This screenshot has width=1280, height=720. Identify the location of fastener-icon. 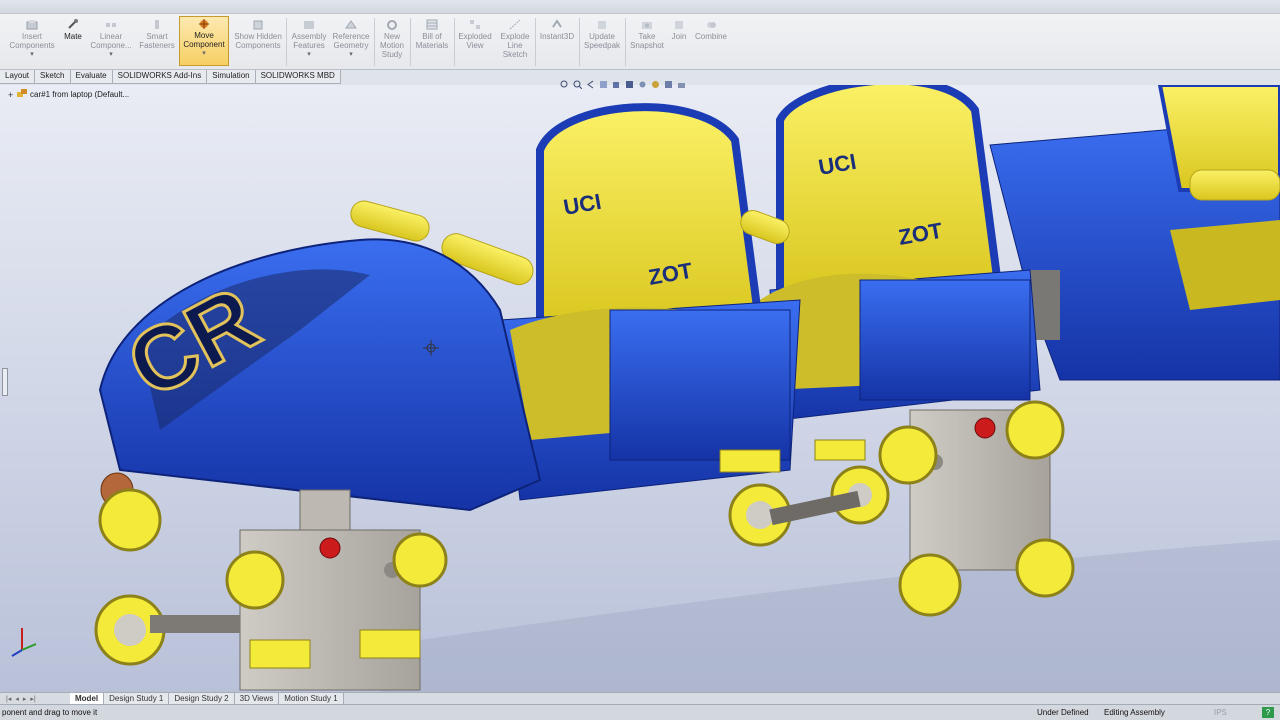
(157, 24).